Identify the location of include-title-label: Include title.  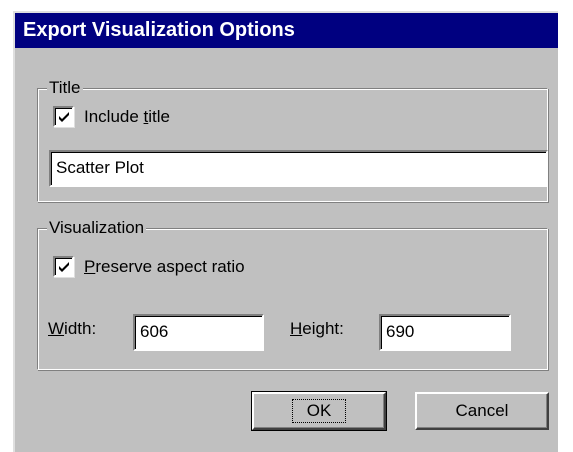
(127, 116).